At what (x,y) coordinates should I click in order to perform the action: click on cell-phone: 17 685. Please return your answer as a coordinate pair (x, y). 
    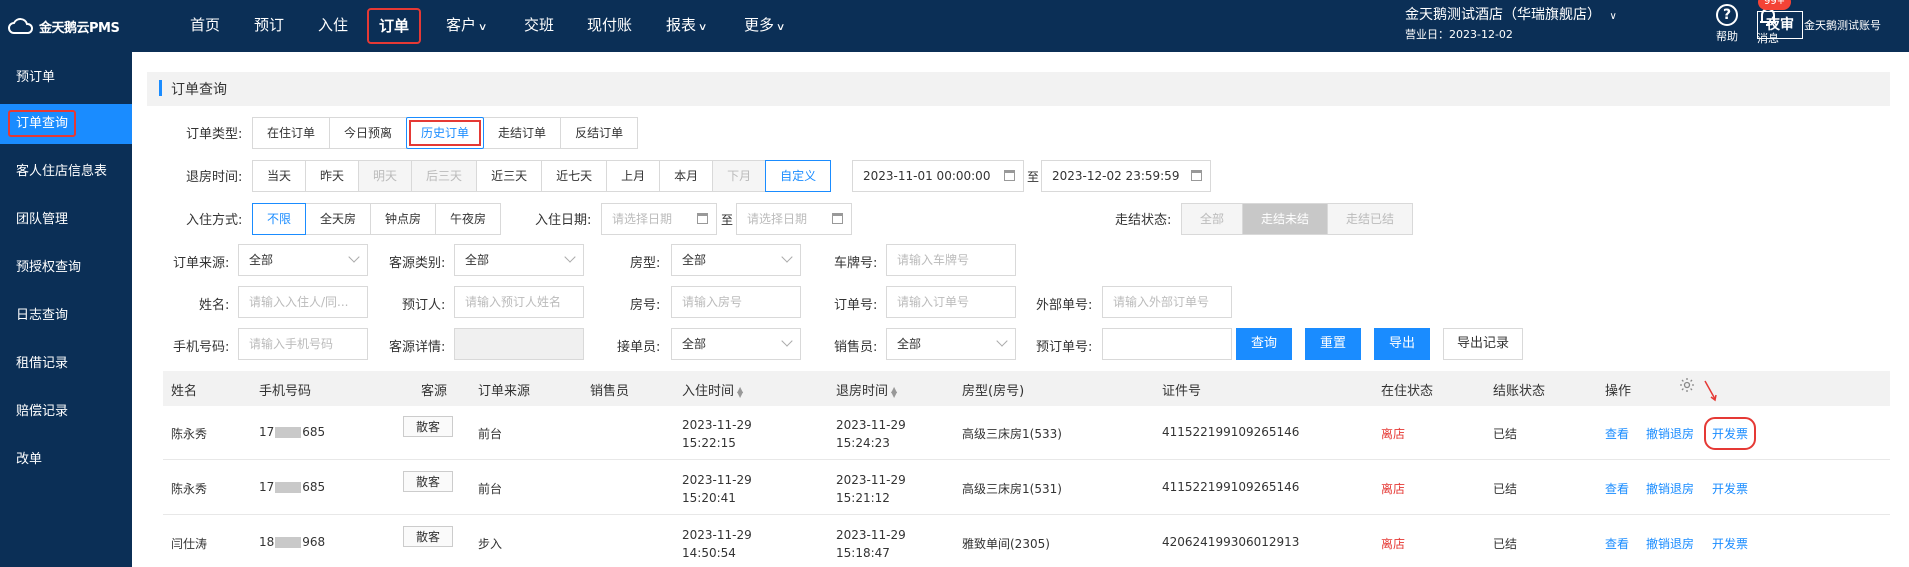
    Looking at the image, I should click on (292, 432).